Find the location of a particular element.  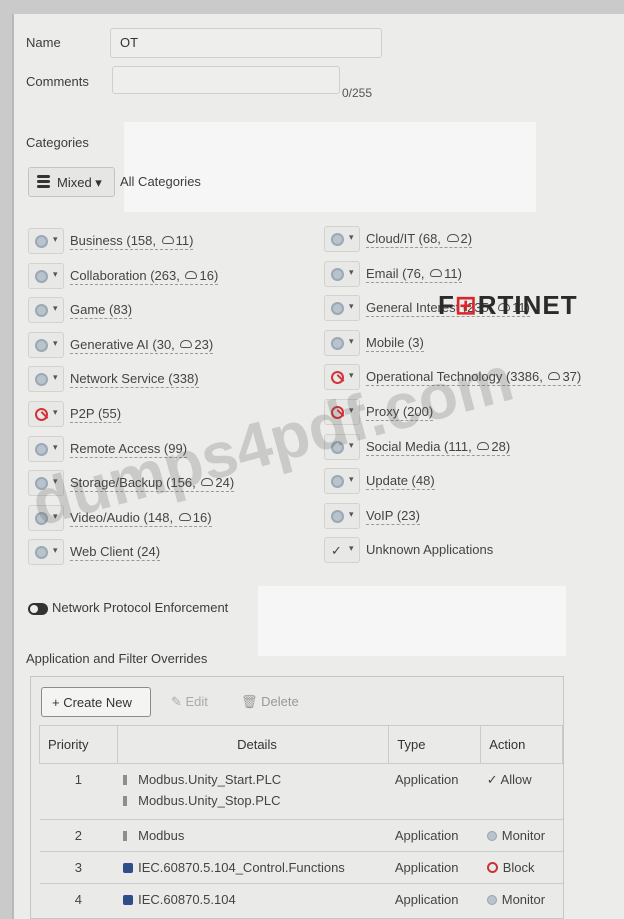

categories-heading: Categories is located at coordinates (57, 142).